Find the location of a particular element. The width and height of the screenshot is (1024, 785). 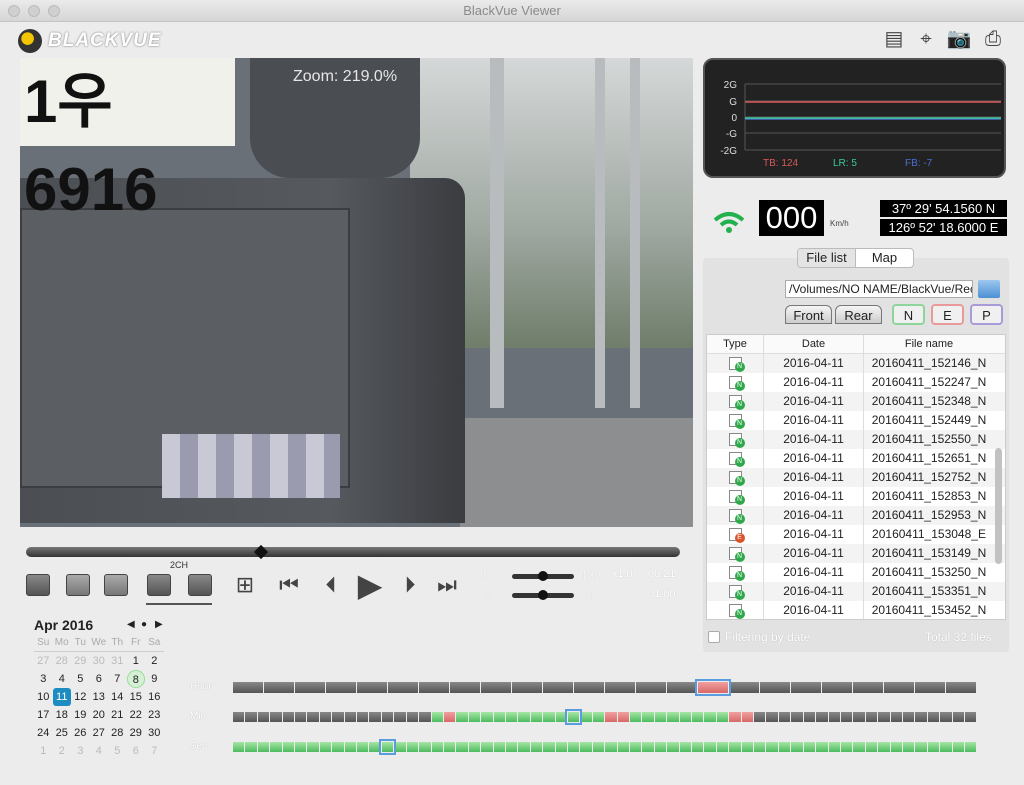

calendar-day: 4 is located at coordinates (99, 751).